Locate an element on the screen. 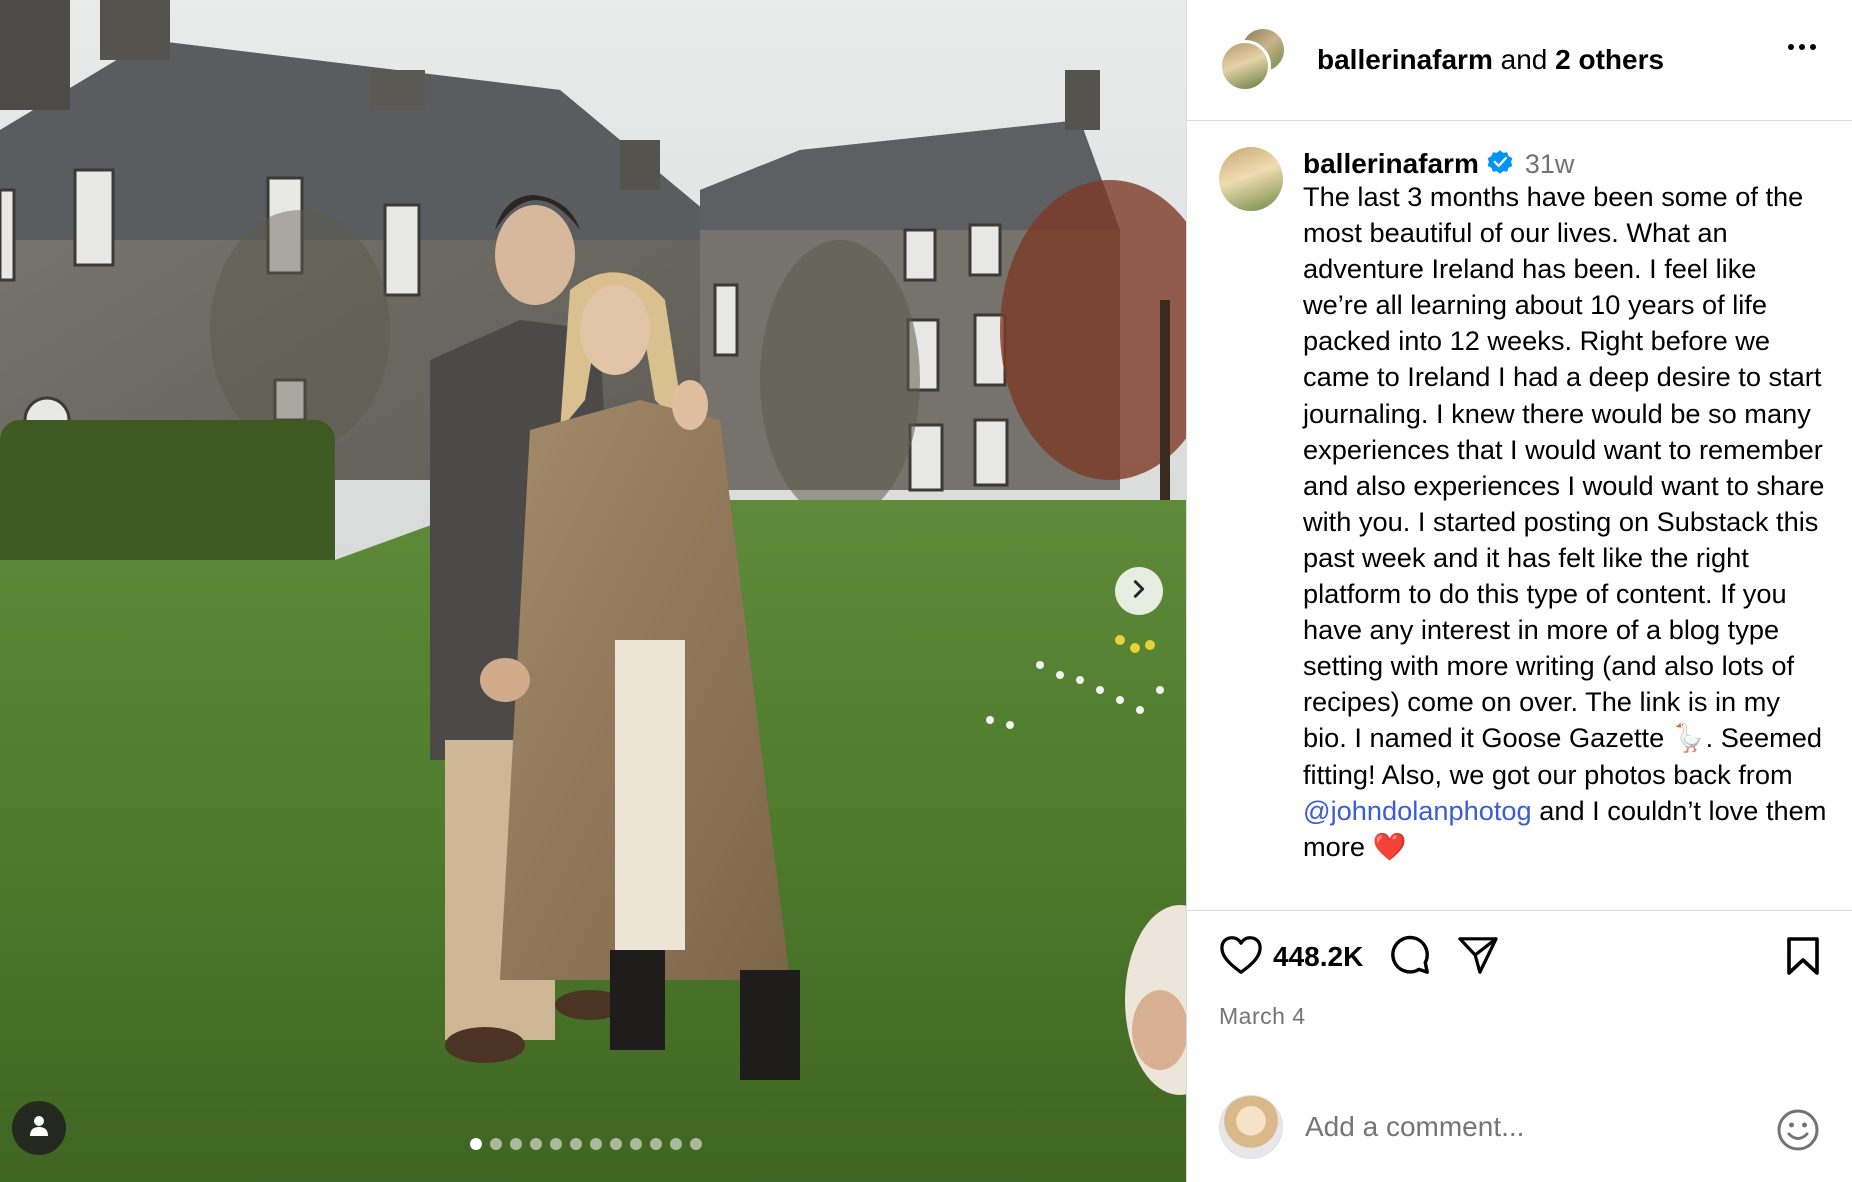 The width and height of the screenshot is (1852, 1182). verified-badge-icon is located at coordinates (1496, 164).